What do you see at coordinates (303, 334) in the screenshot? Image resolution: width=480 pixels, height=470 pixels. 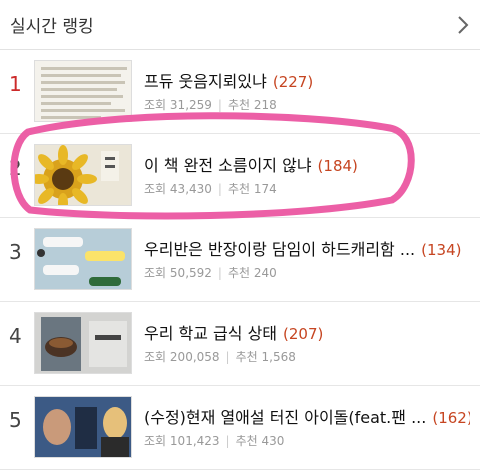 I see `comment-count: (207)` at bounding box center [303, 334].